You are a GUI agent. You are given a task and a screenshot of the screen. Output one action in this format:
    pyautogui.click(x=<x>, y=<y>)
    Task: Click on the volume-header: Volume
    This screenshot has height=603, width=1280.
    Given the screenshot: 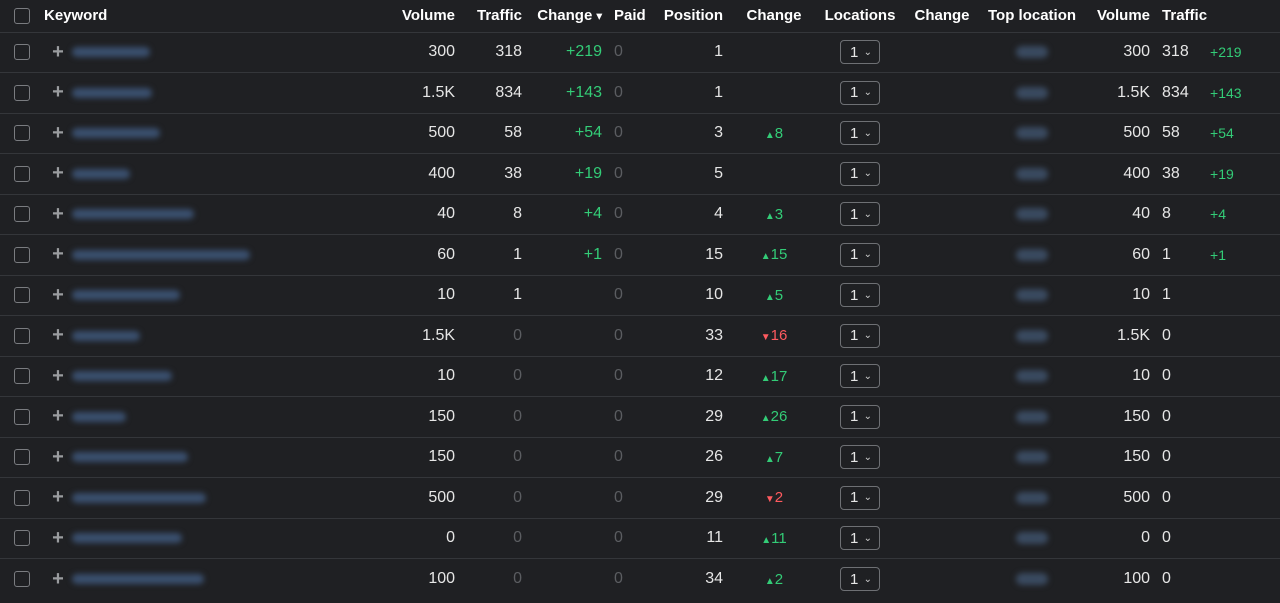 What is the action you would take?
    pyautogui.click(x=429, y=16)
    